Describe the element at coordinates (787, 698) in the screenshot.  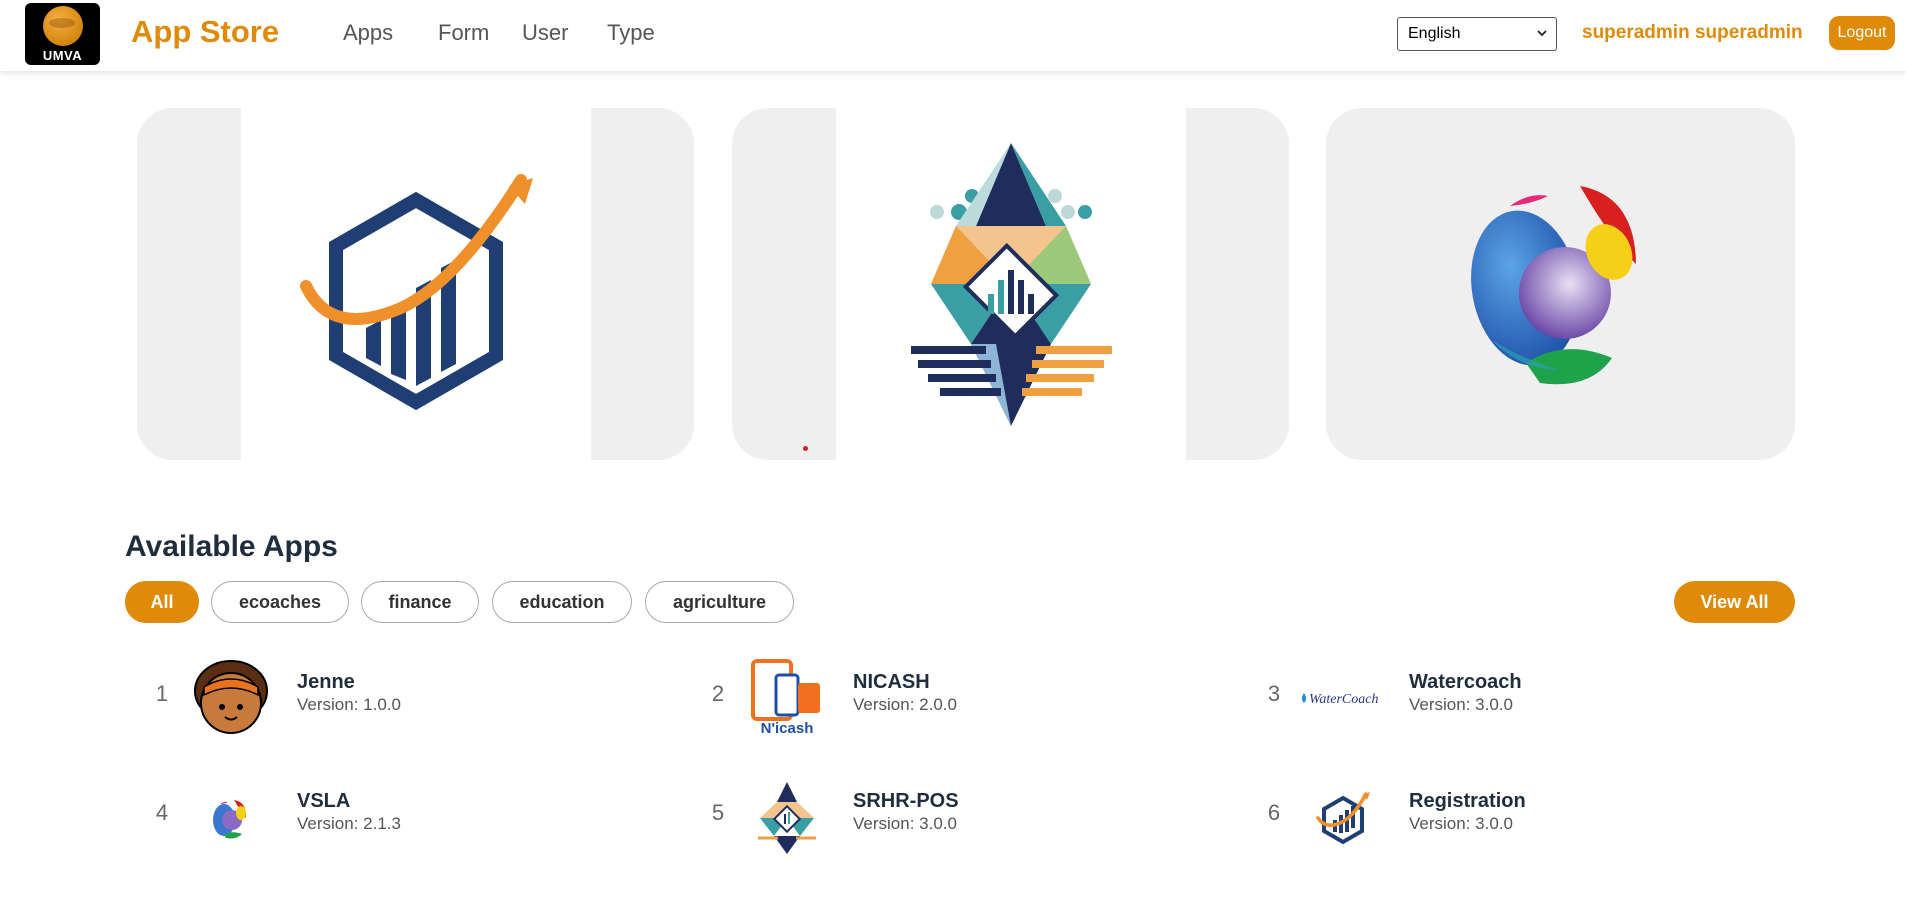
I see `nicash-icon: N'icash` at that location.